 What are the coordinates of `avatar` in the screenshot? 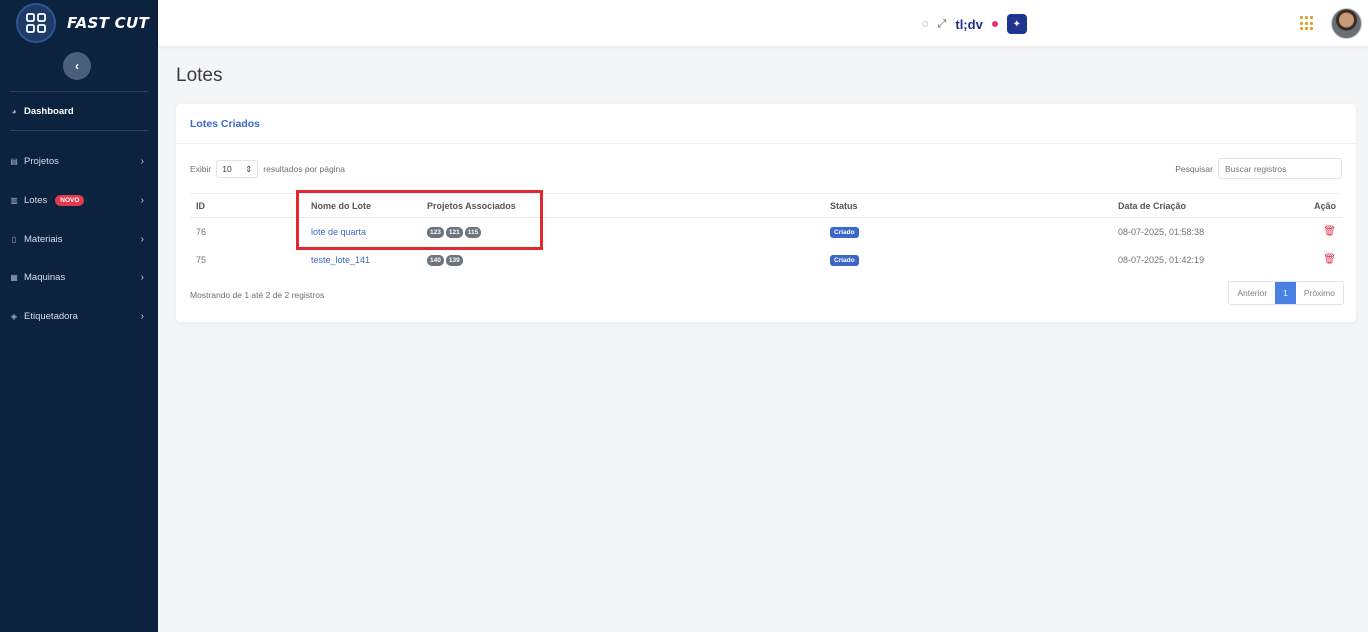 It's located at (1346, 23).